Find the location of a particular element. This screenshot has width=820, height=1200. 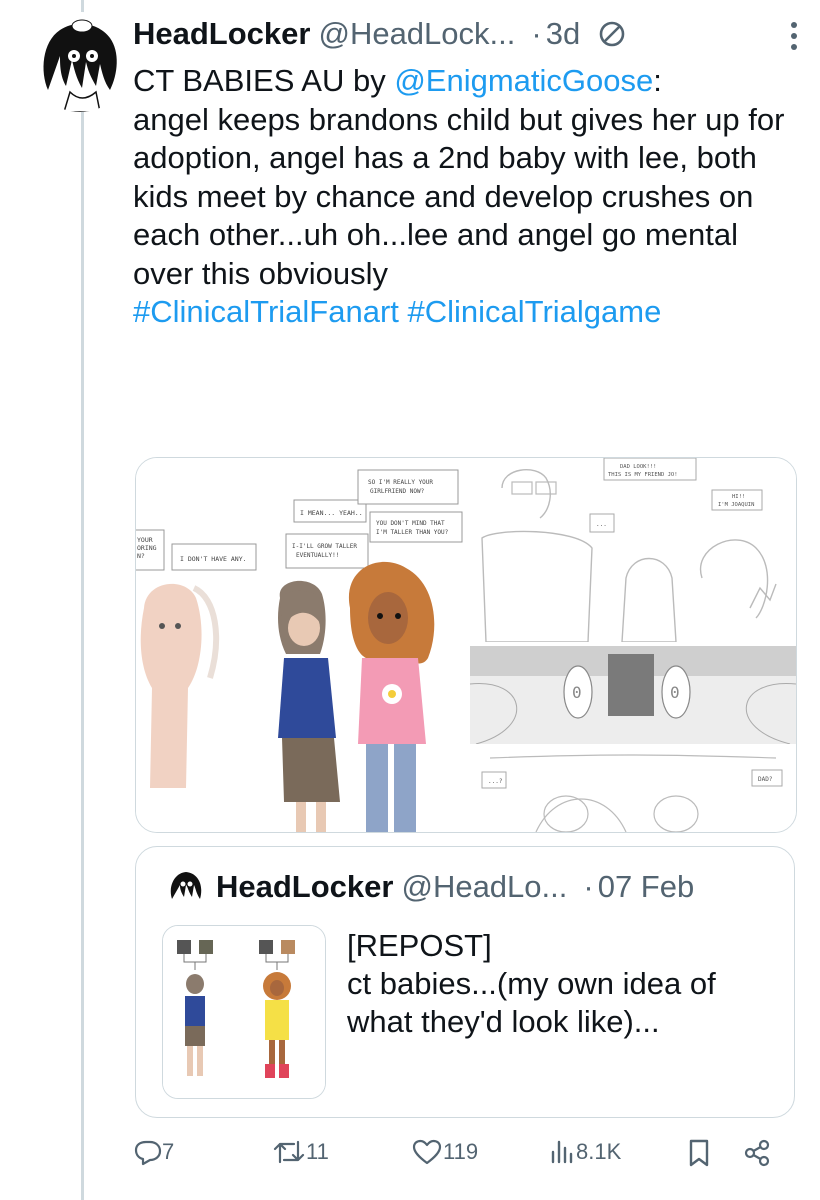

quoted-author-avatar is located at coordinates (186, 887).